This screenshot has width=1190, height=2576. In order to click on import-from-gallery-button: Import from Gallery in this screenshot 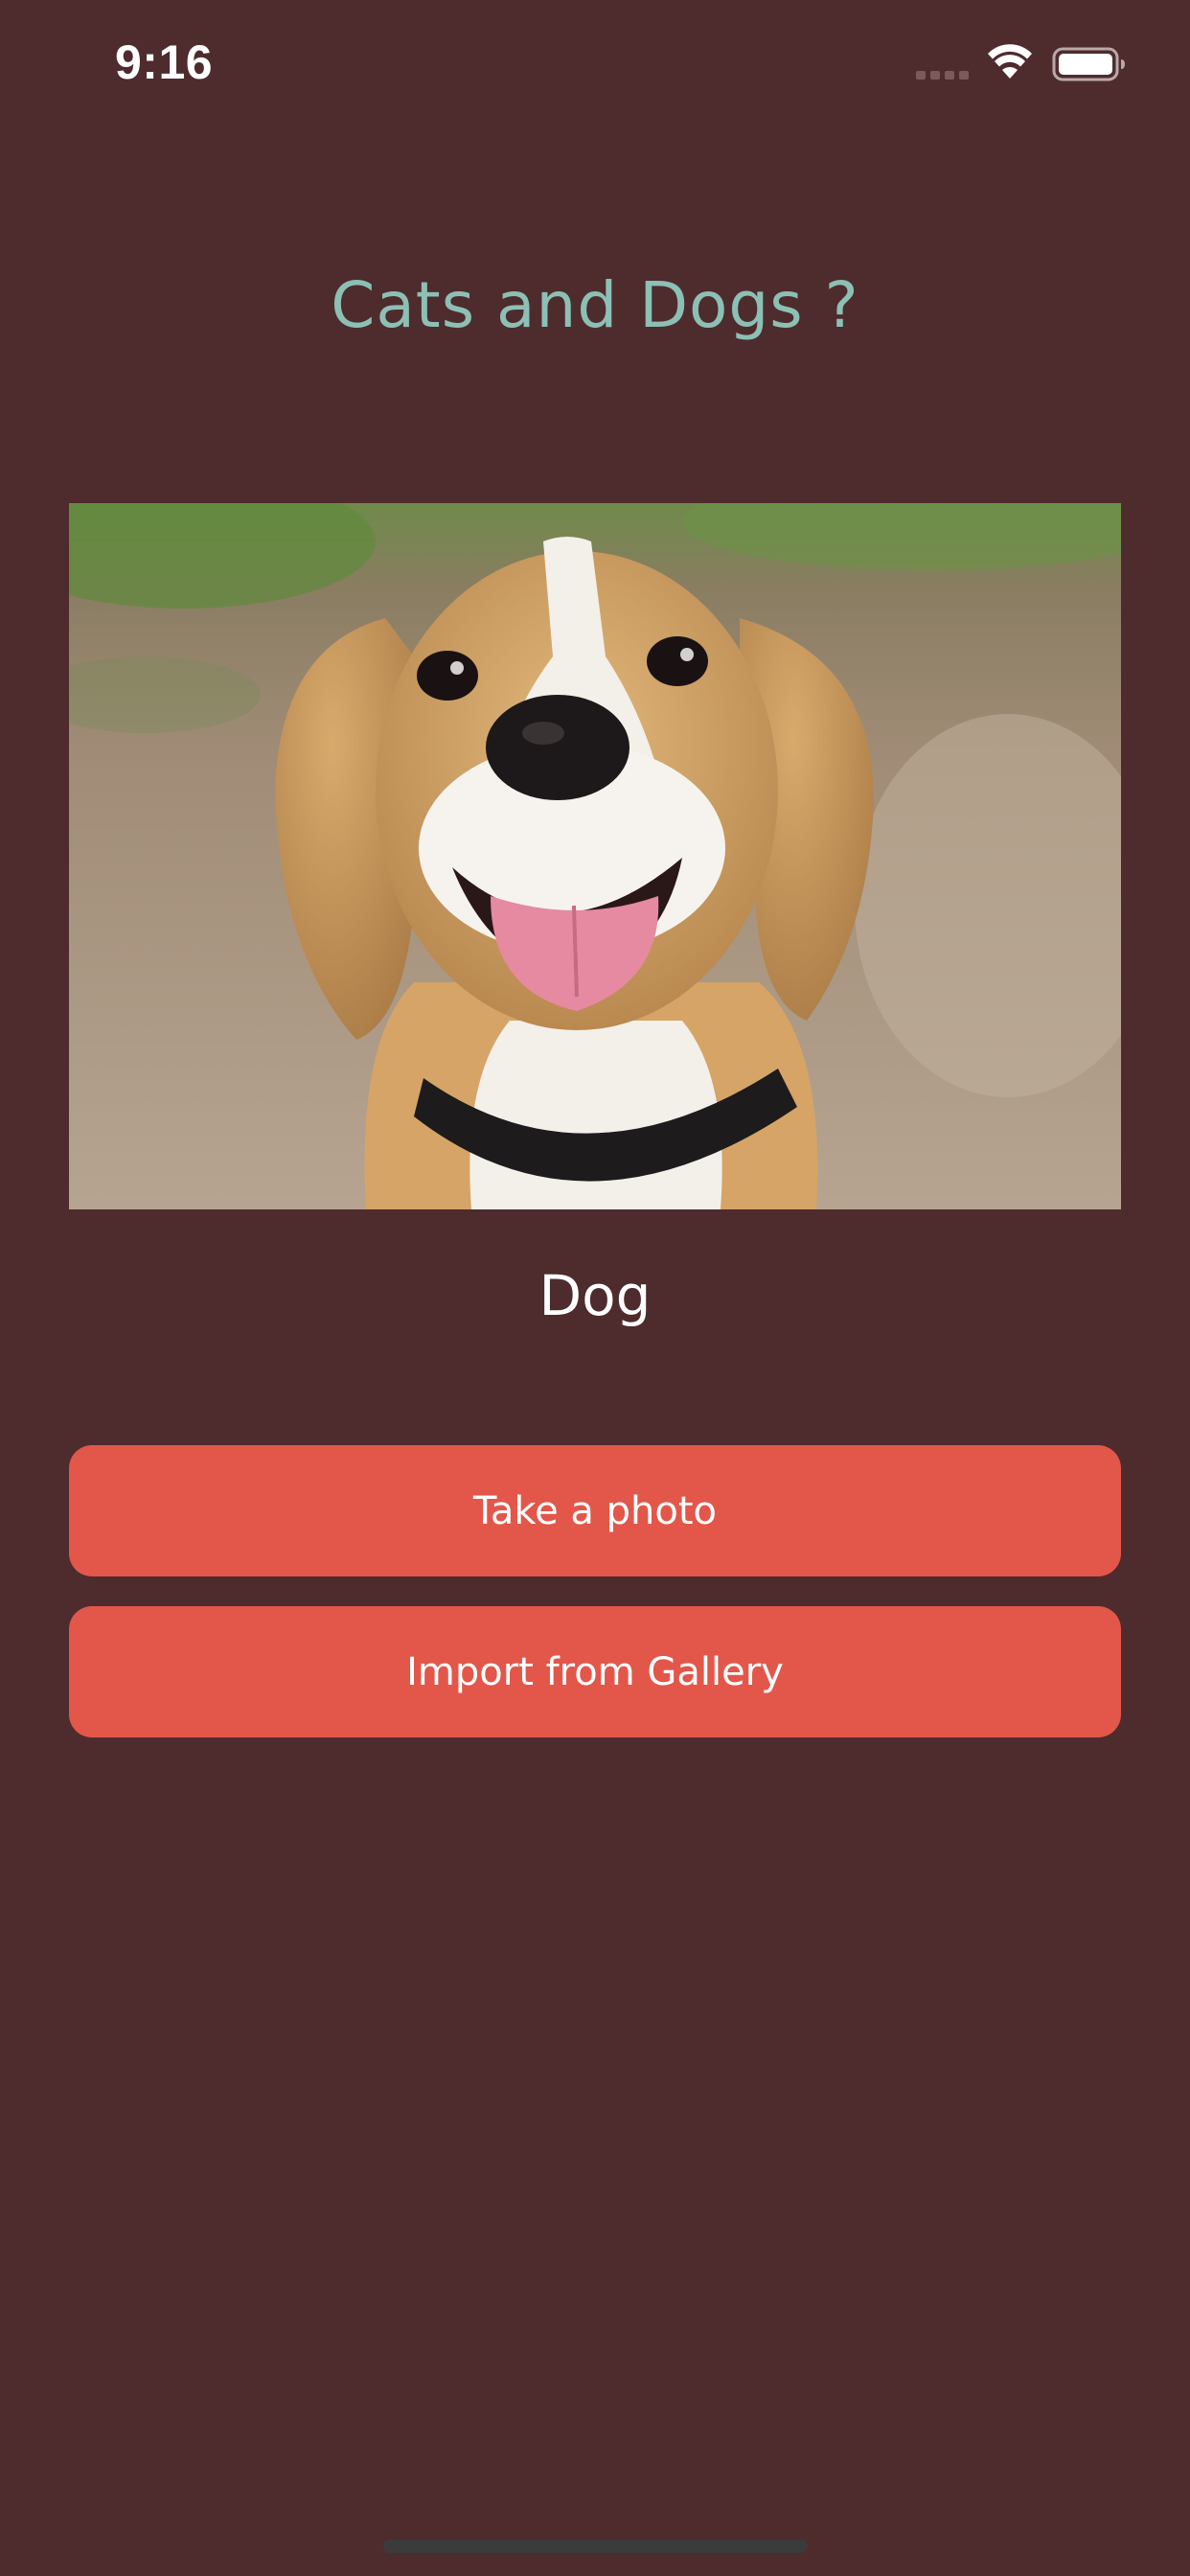, I will do `click(595, 1671)`.